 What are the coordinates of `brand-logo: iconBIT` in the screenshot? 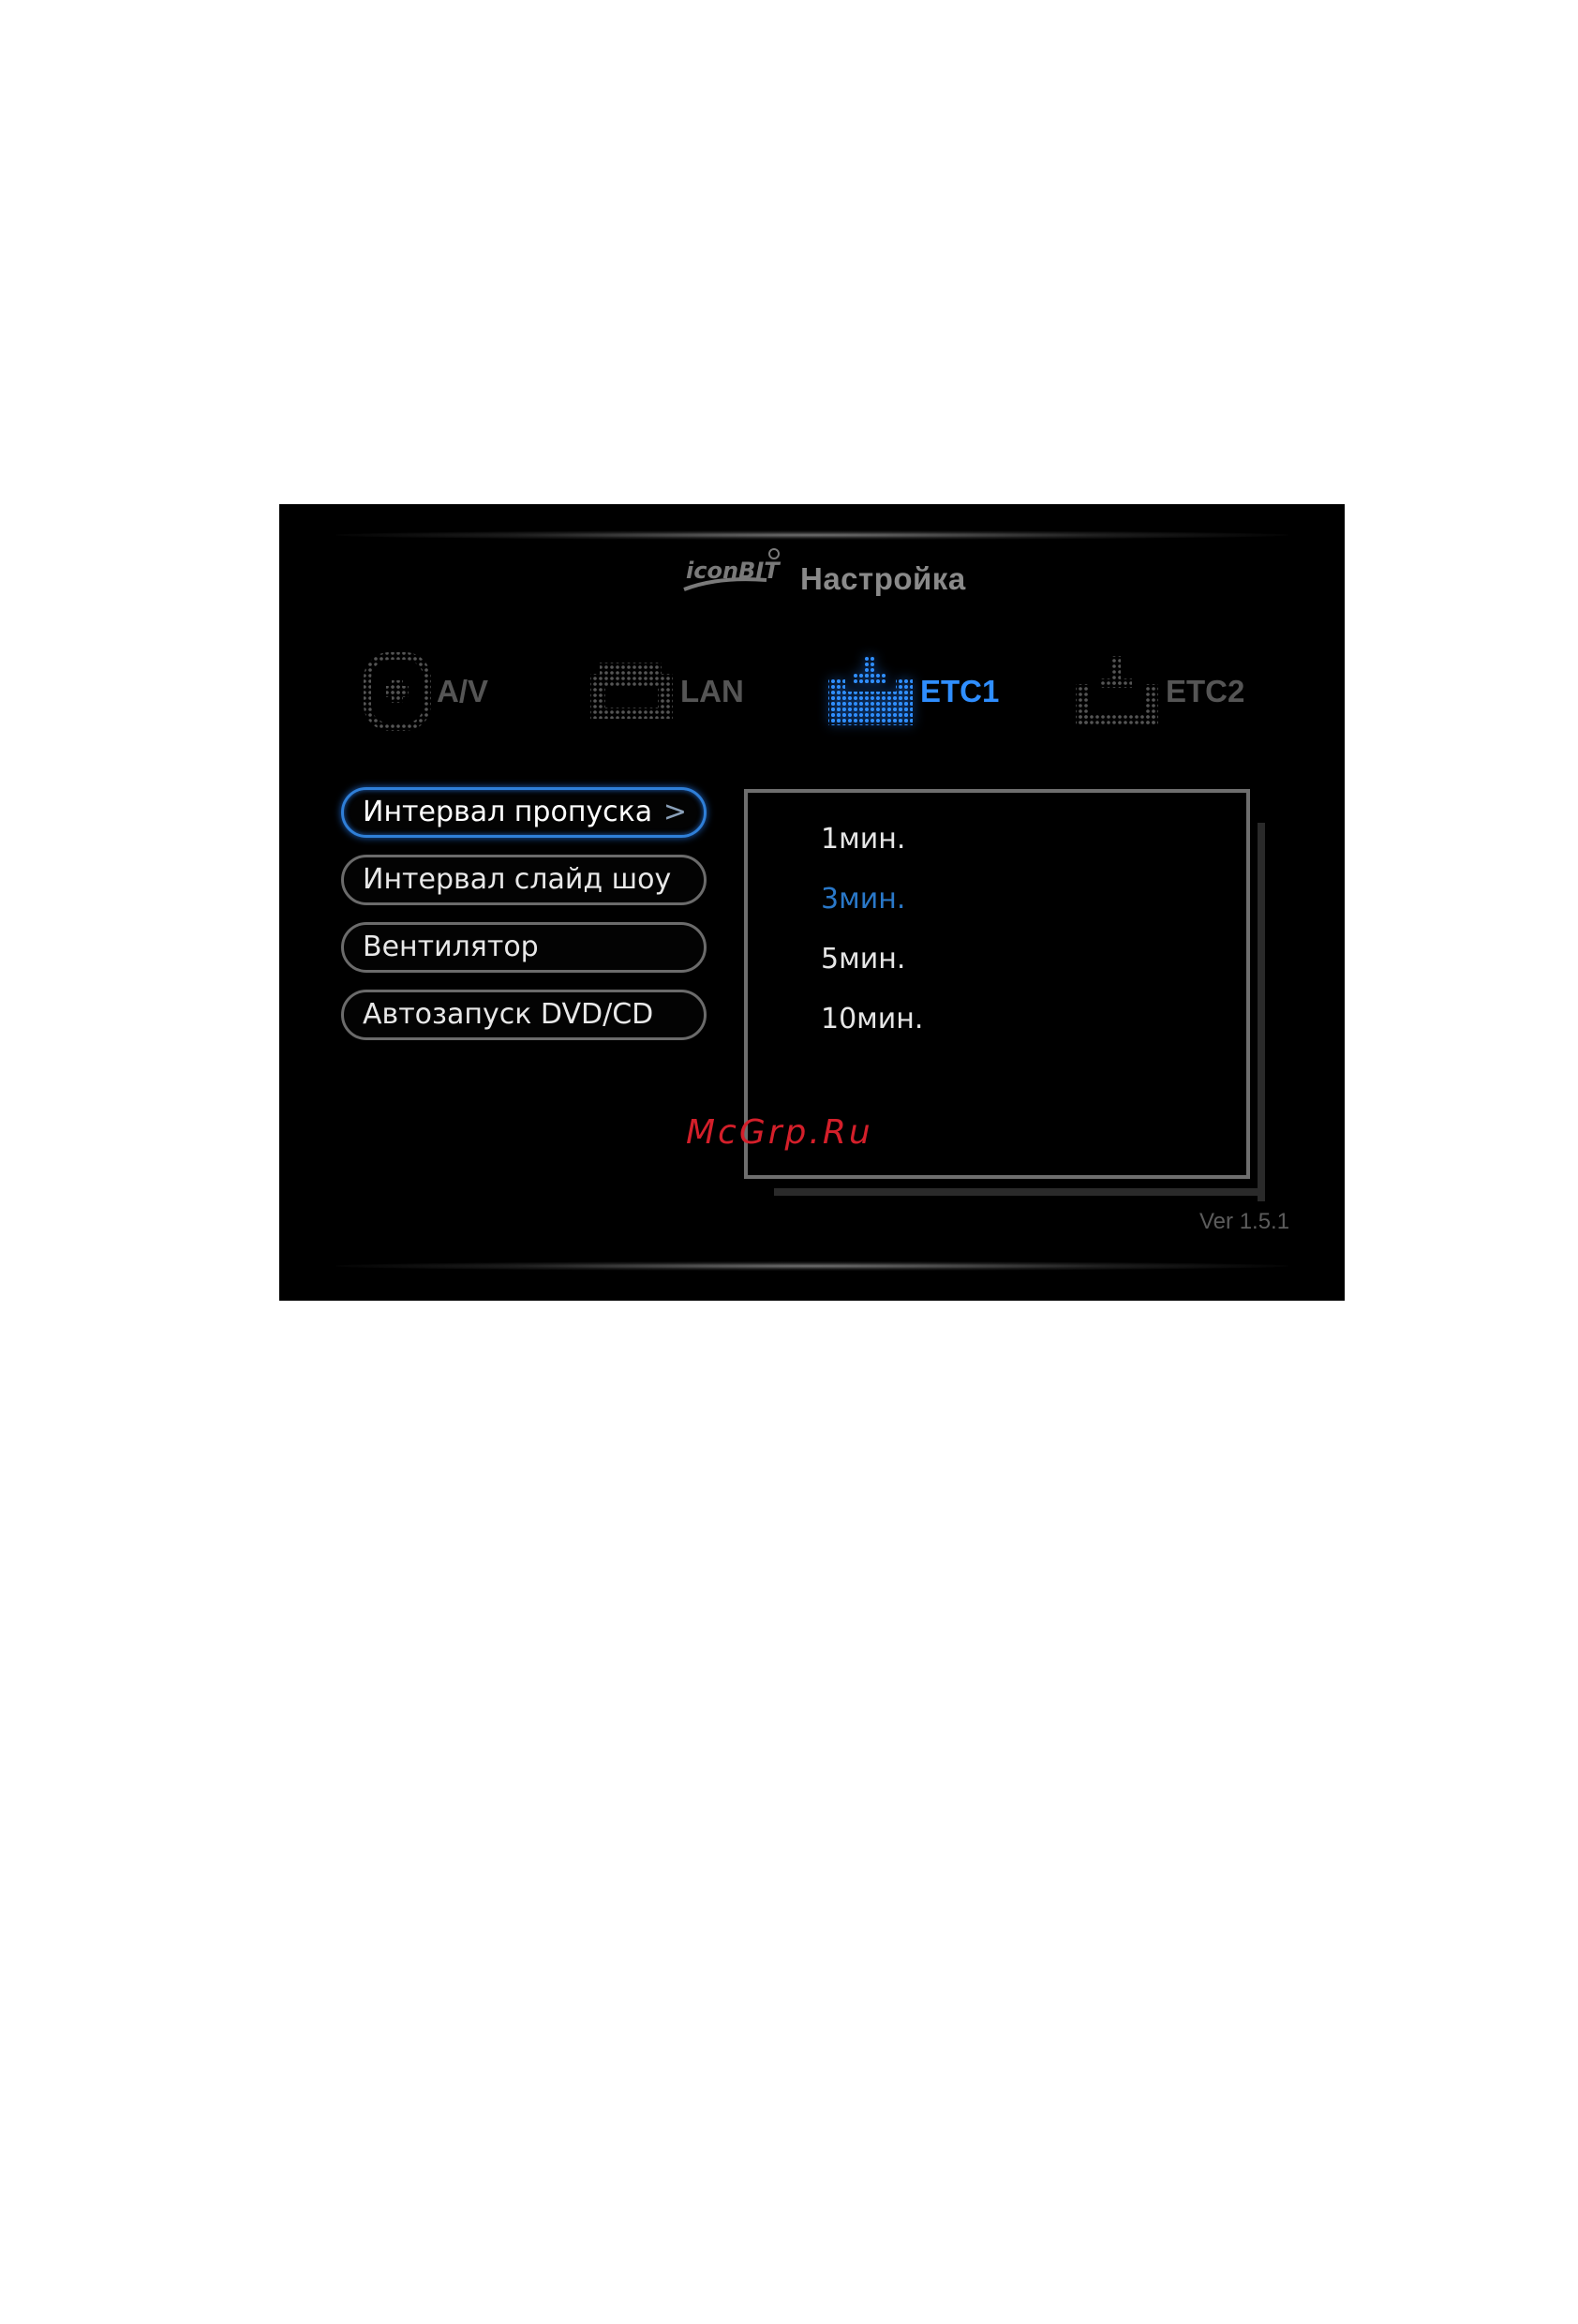 It's located at (732, 569).